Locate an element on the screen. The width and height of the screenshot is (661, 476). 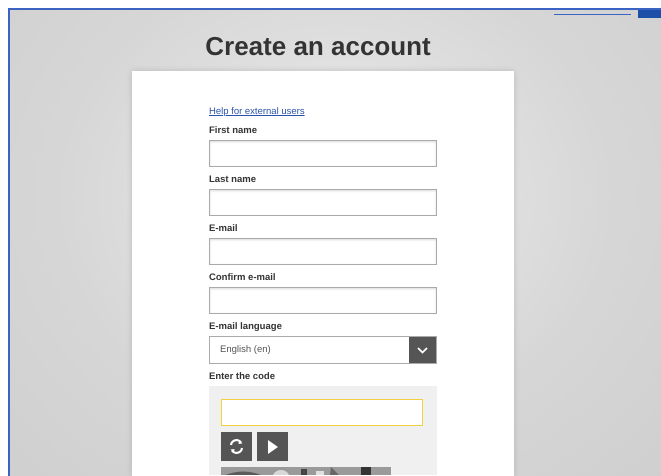
tab-marker is located at coordinates (649, 14).